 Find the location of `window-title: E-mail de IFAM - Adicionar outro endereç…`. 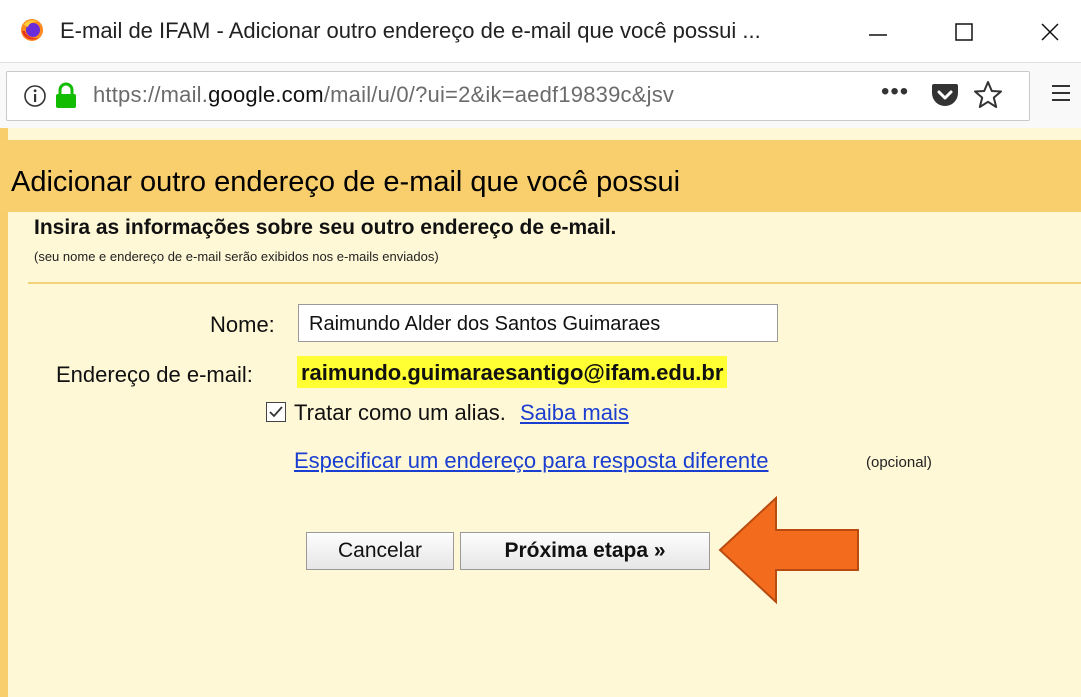

window-title: E-mail de IFAM - Adicionar outro endereç… is located at coordinates (410, 30).